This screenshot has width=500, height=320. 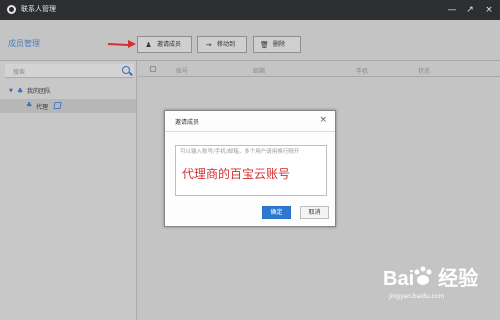 I want to click on agent-label: 代理, so click(x=42, y=107).